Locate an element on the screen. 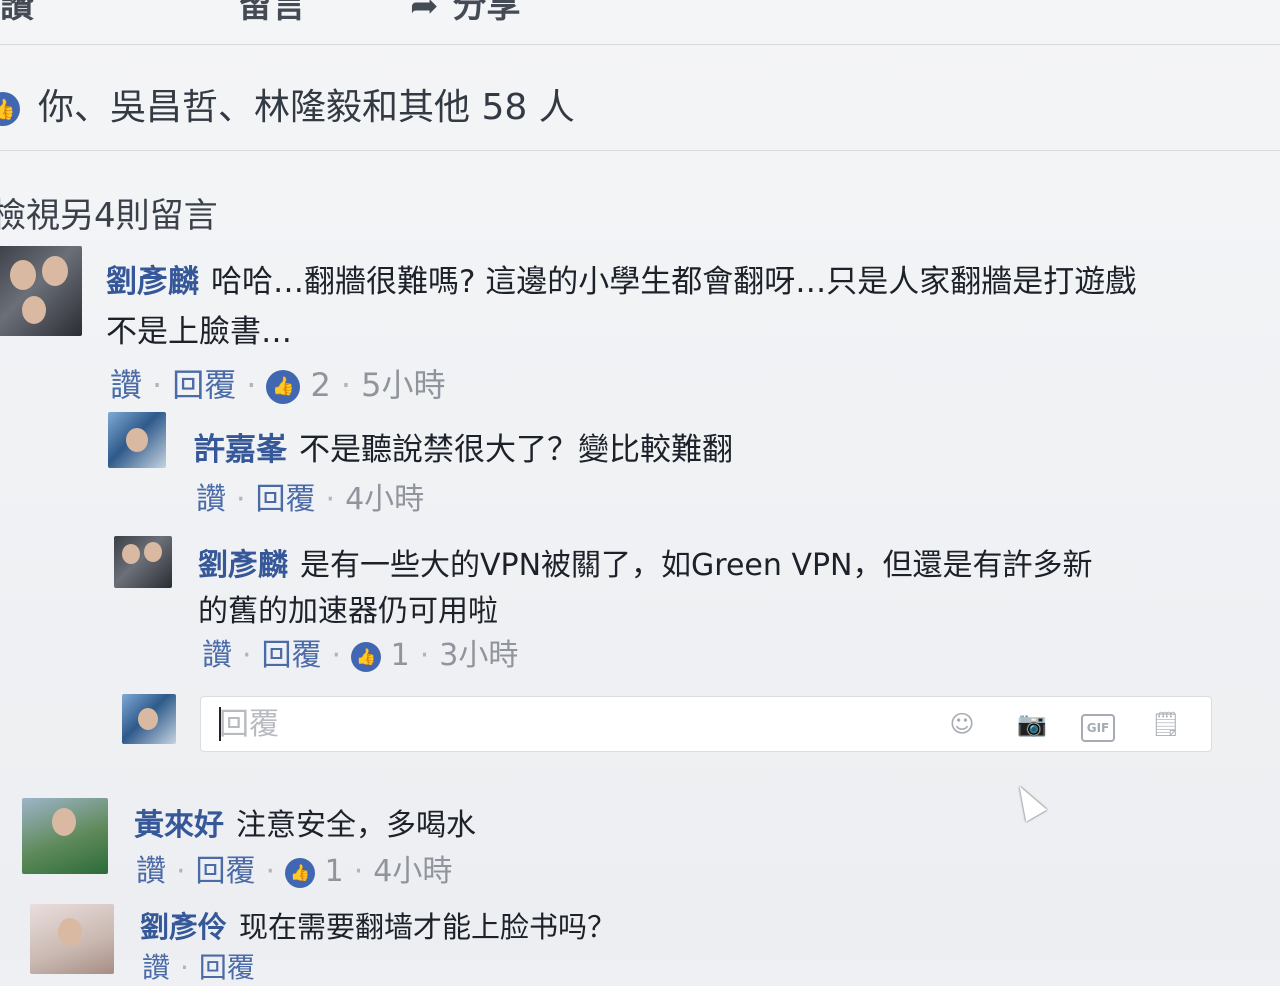 This screenshot has width=1280, height=986. comment-meta: 讚 · 回覆 · 👍 2 · 5小時 is located at coordinates (278, 385).